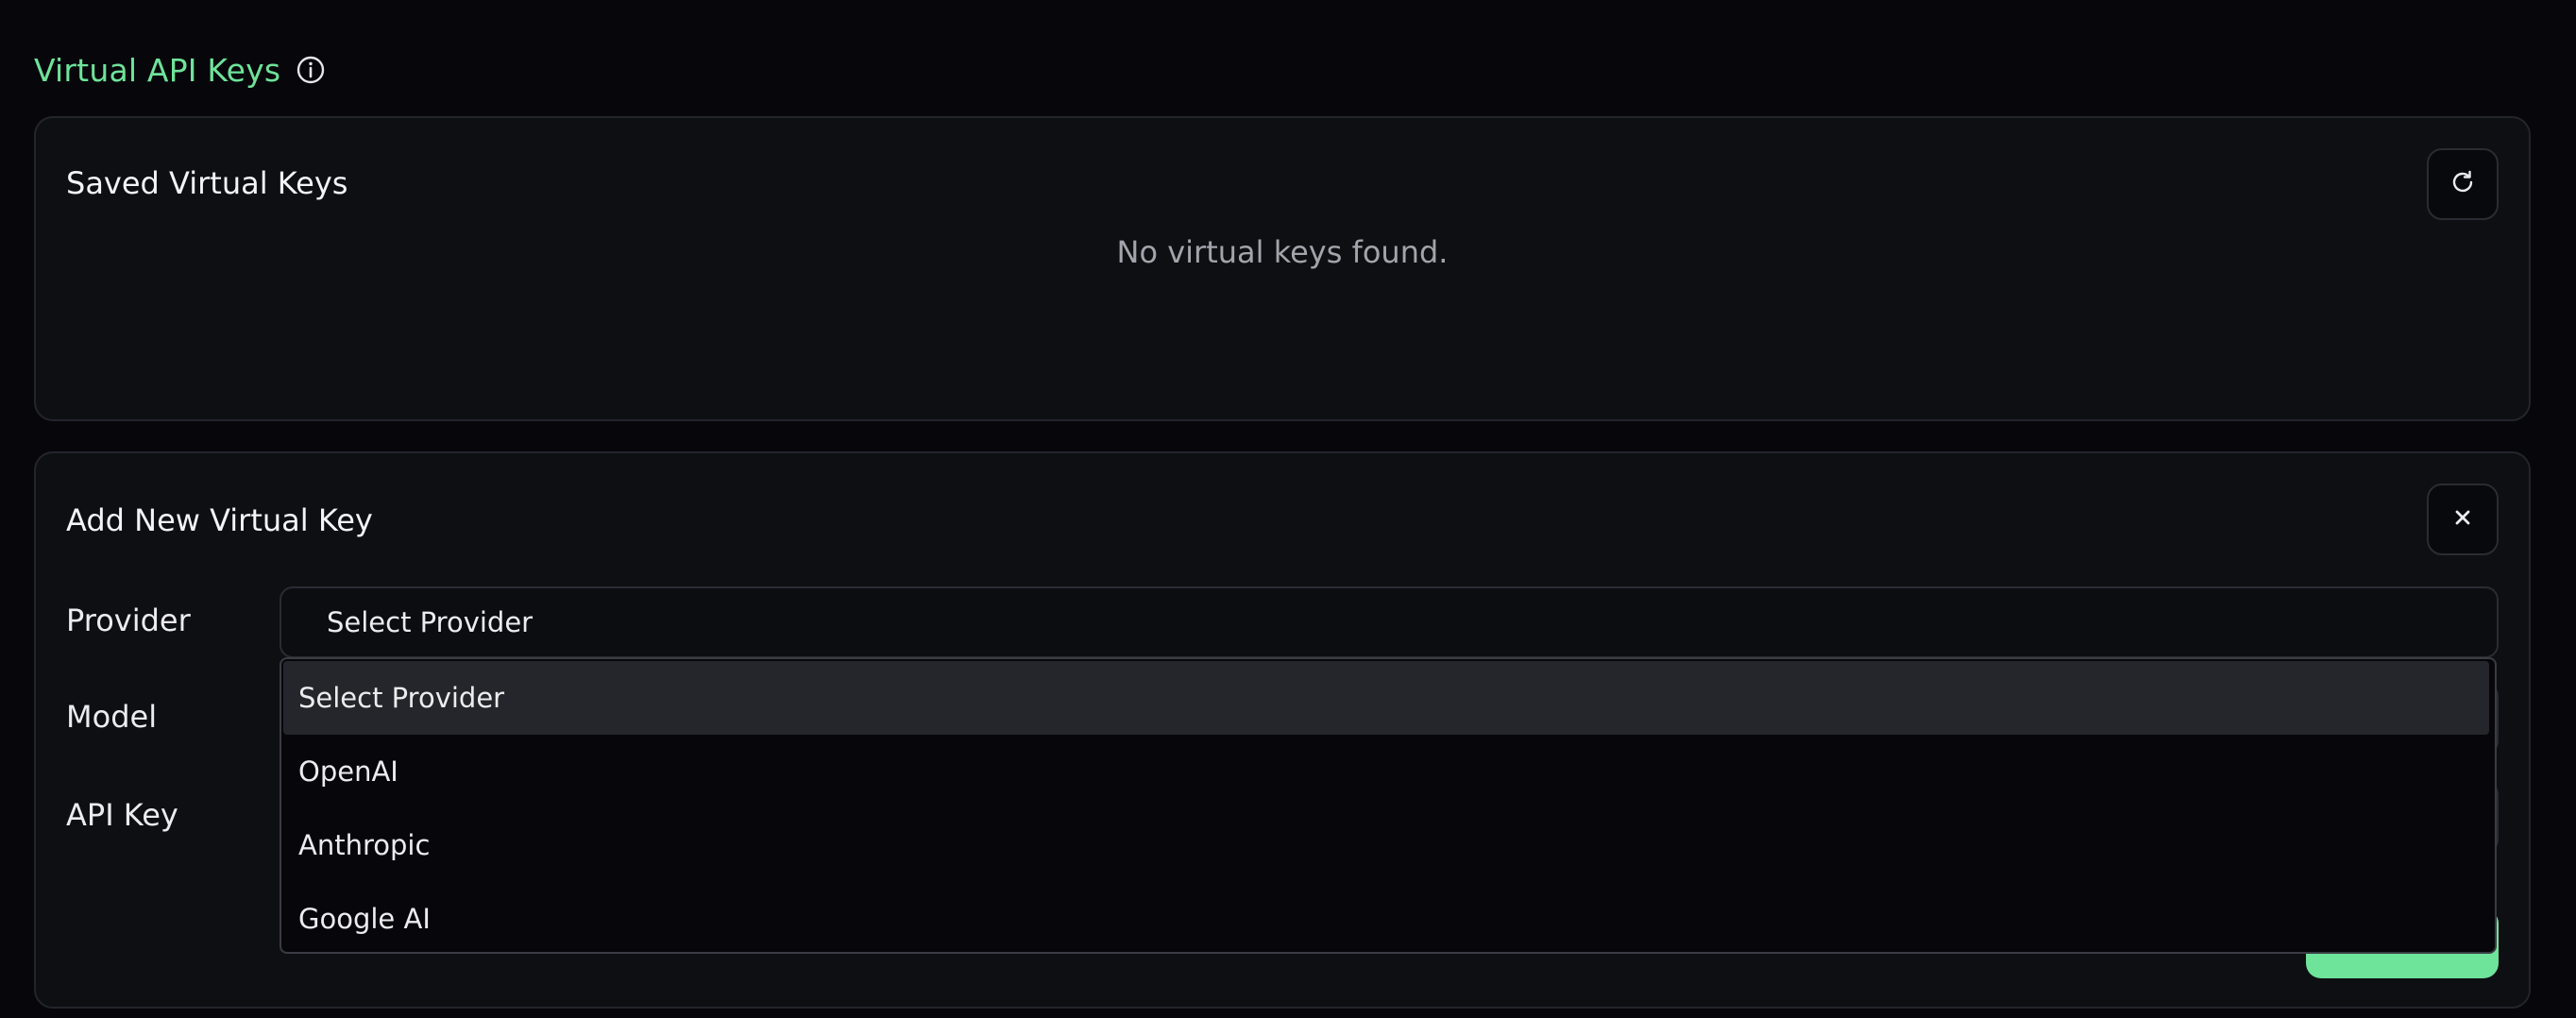  Describe the element at coordinates (1282, 252) in the screenshot. I see `empty-state-message: No virtual keys found.` at that location.